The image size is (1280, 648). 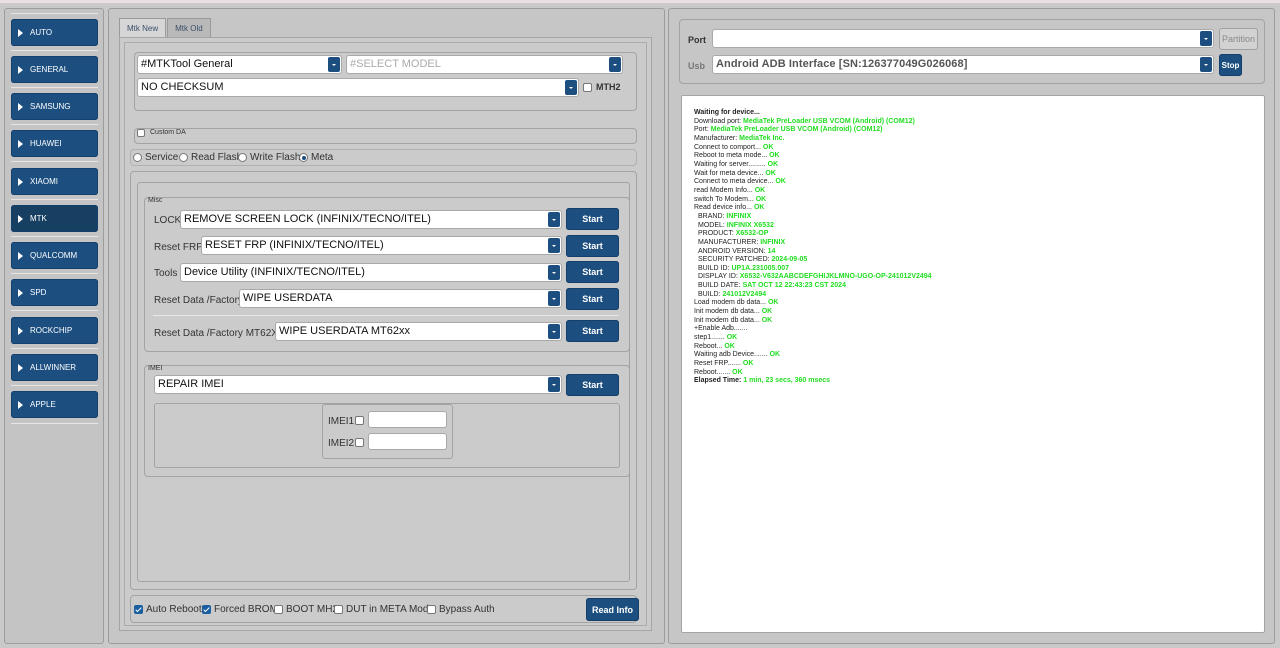 What do you see at coordinates (338, 609) in the screenshot?
I see `dut-meta-checkbox` at bounding box center [338, 609].